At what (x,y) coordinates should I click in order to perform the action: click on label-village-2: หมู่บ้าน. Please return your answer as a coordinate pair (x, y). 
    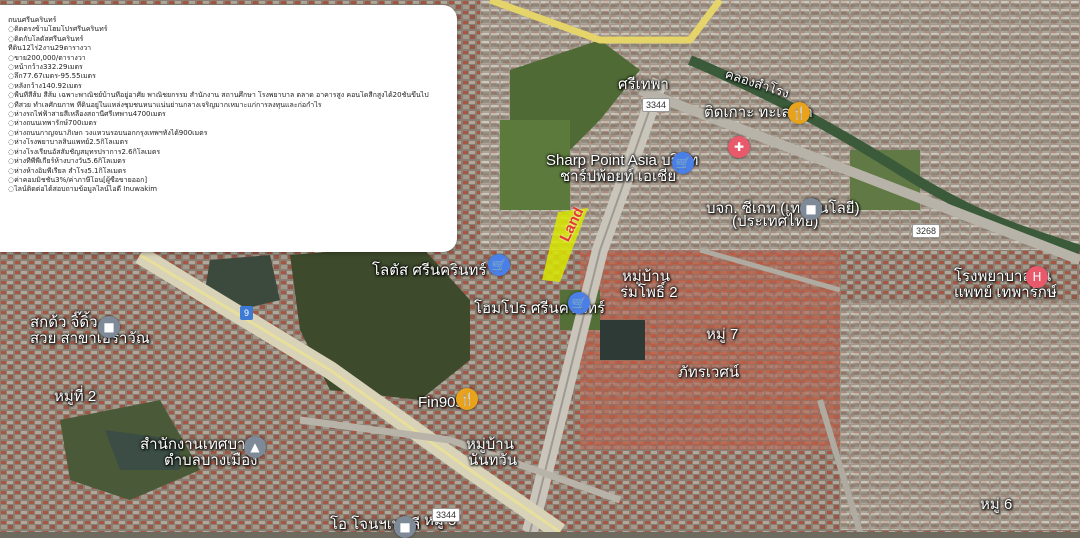
    Looking at the image, I should click on (490, 444).